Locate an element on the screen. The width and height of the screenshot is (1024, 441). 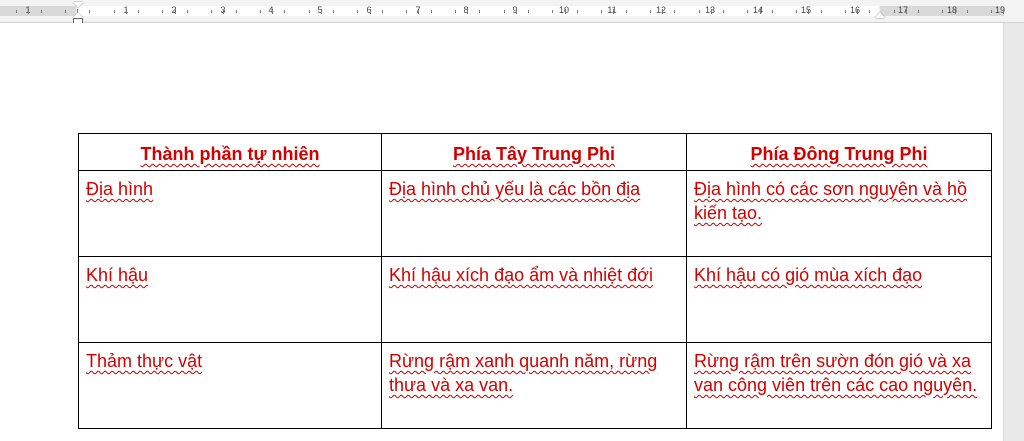
table-header-cell: Thành phần tự nhiên is located at coordinates (230, 152).